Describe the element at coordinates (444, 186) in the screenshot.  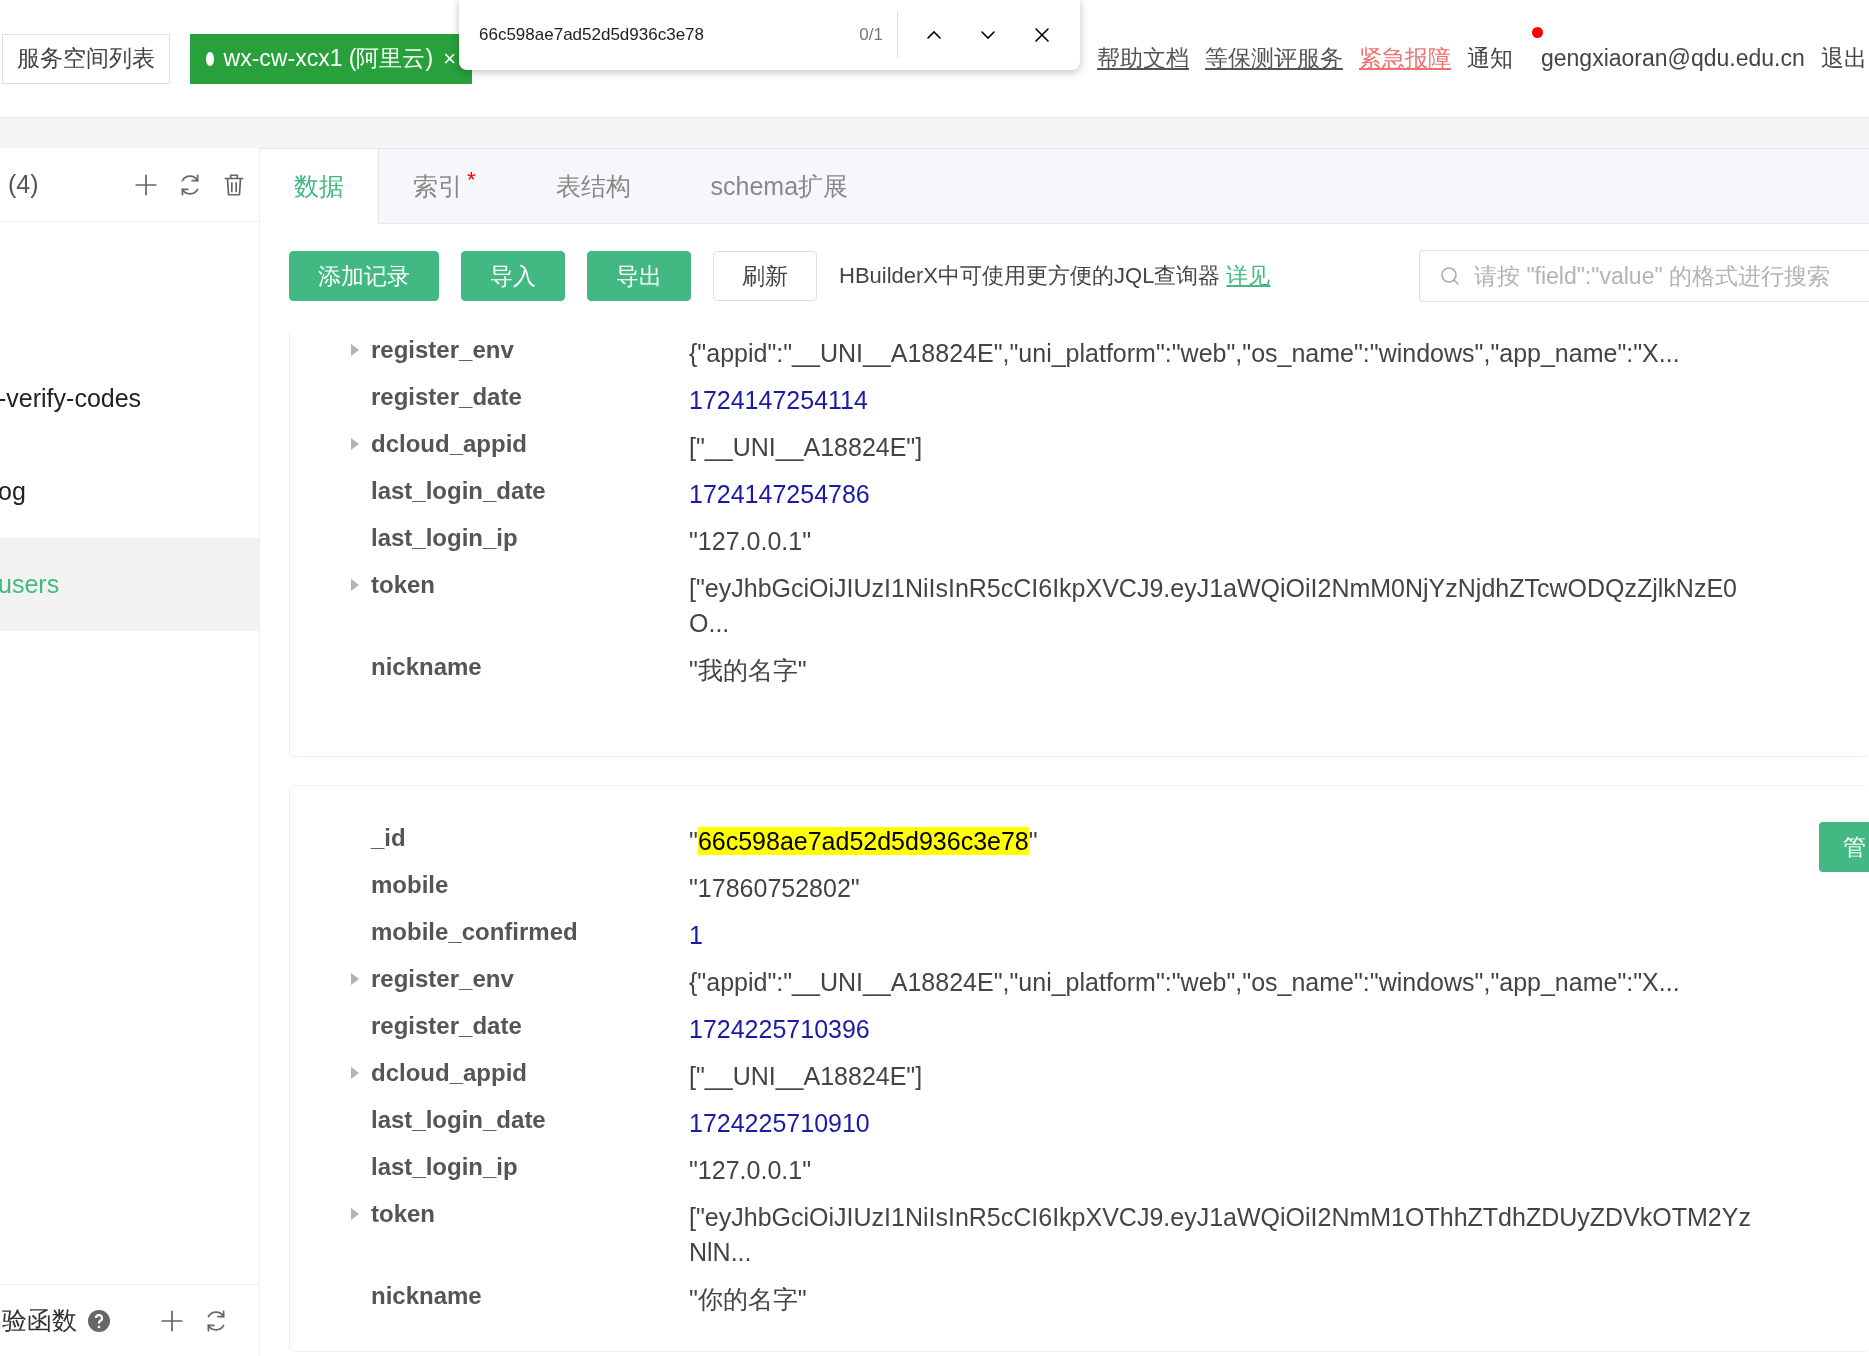
I see `tab: 索引 *` at that location.